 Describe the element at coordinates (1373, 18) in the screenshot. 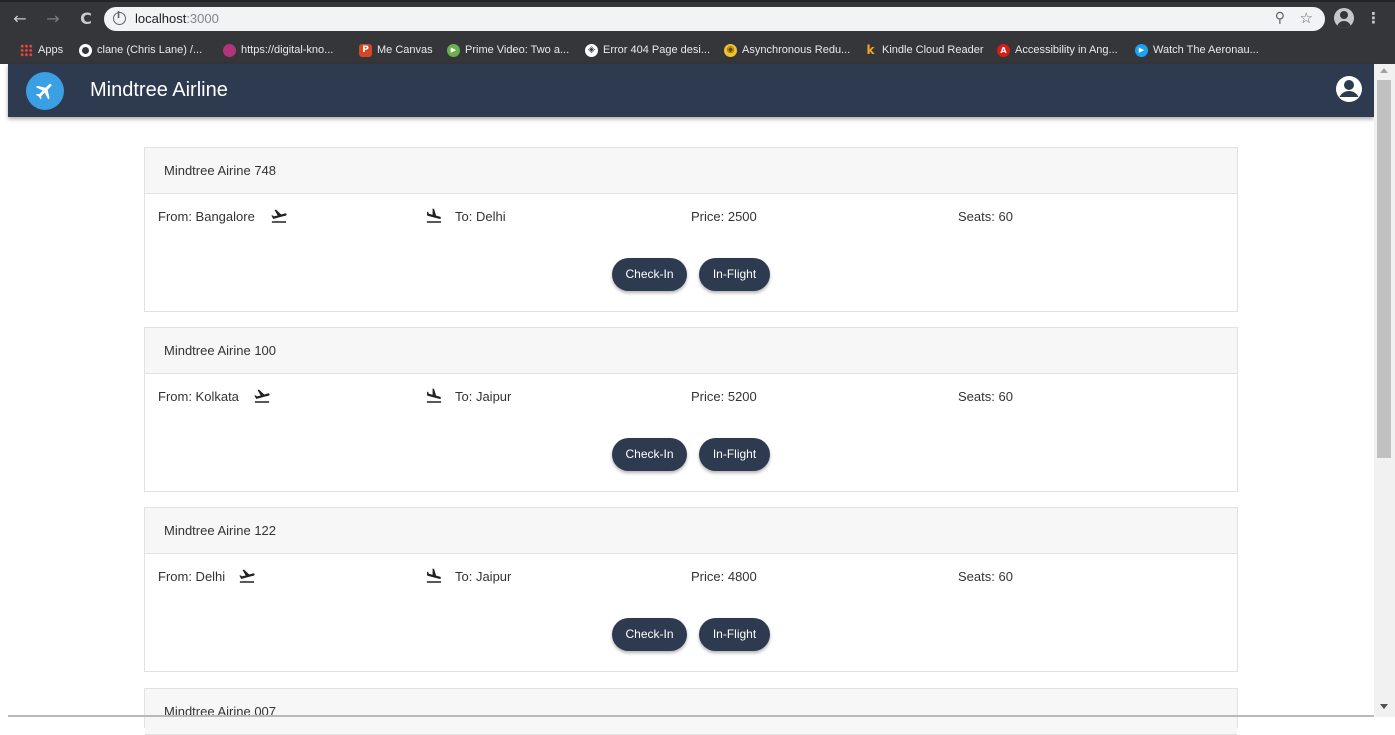

I see `browser-menu-icon: ⋮` at that location.